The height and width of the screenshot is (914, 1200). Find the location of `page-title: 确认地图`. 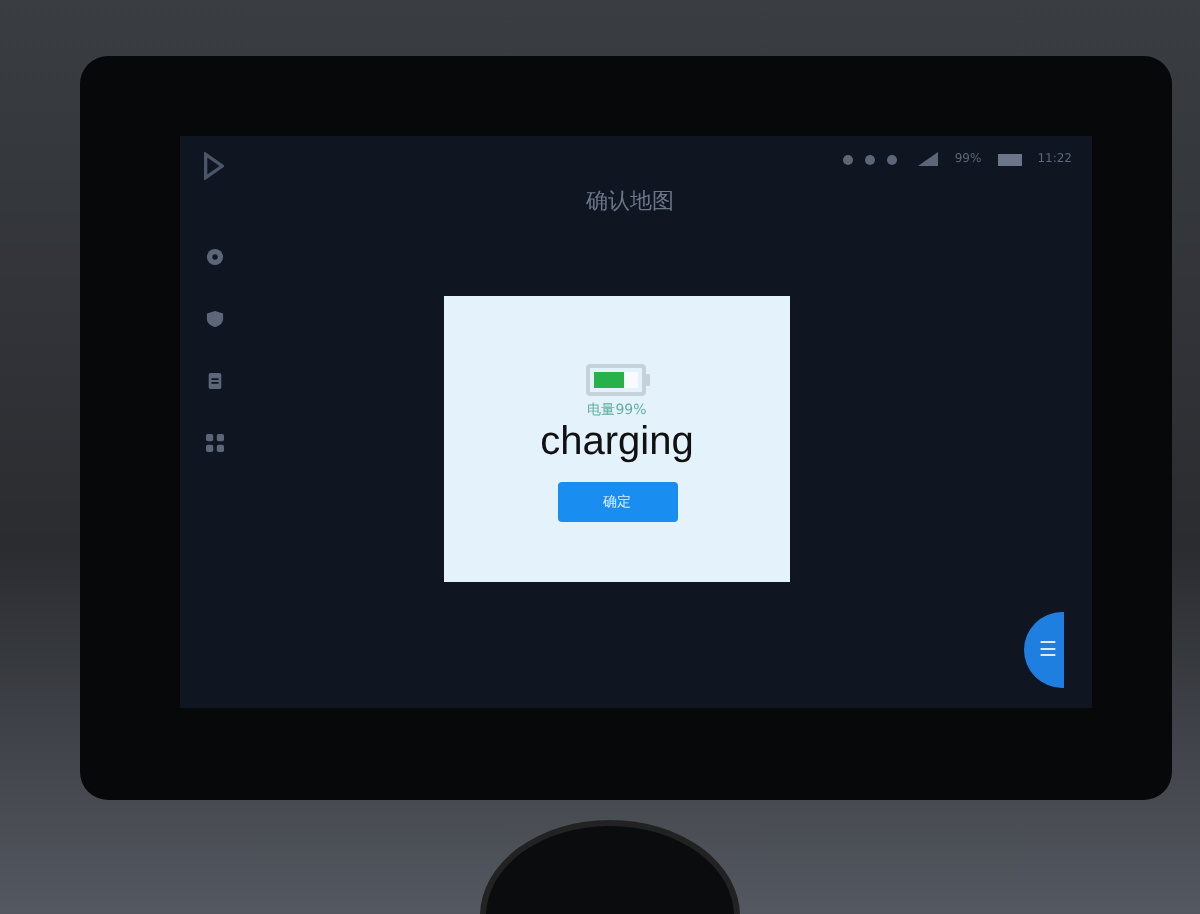

page-title: 确认地图 is located at coordinates (630, 201).